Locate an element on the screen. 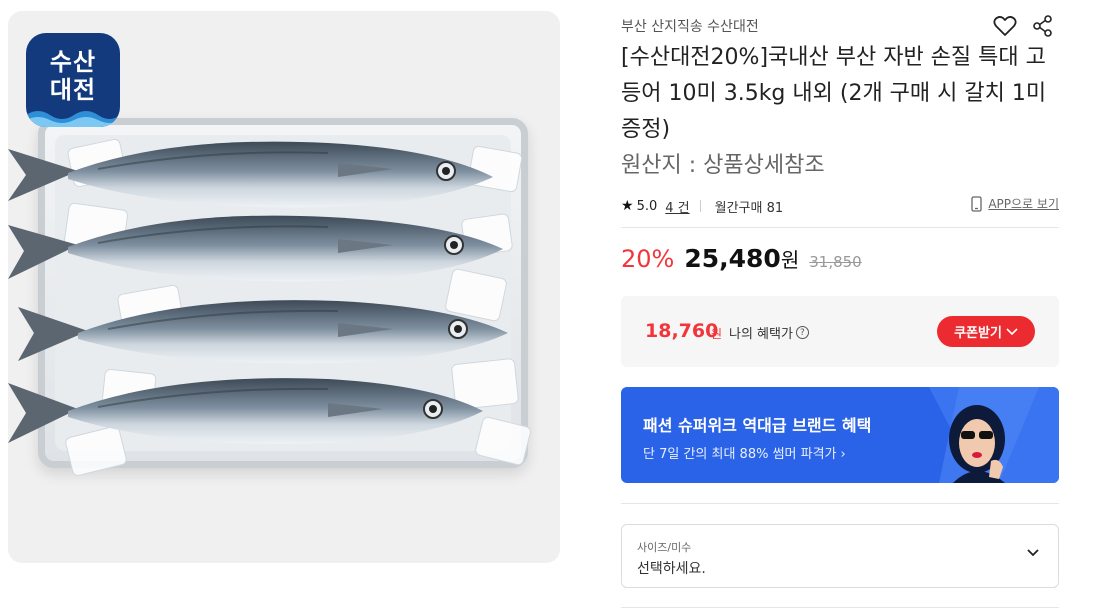  benefit-label-text: 나의 혜택가 is located at coordinates (761, 334).